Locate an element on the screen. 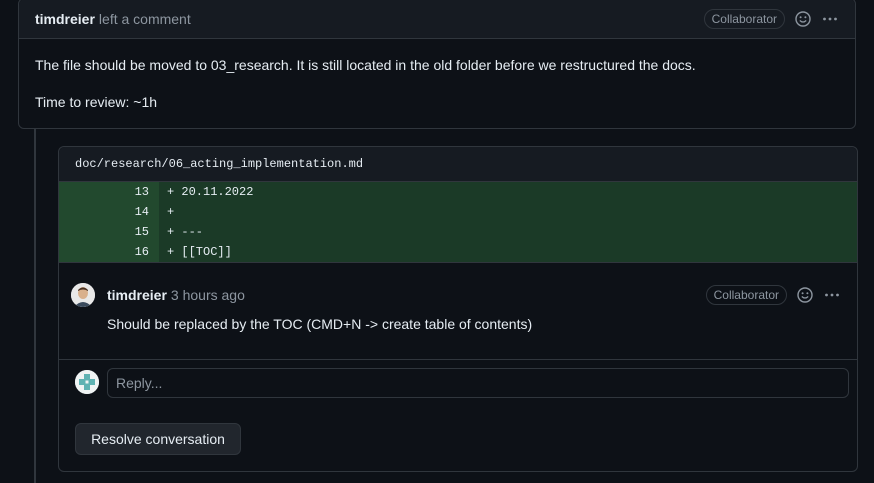 Image resolution: width=874 pixels, height=483 pixels. line-number: 16 is located at coordinates (109, 252).